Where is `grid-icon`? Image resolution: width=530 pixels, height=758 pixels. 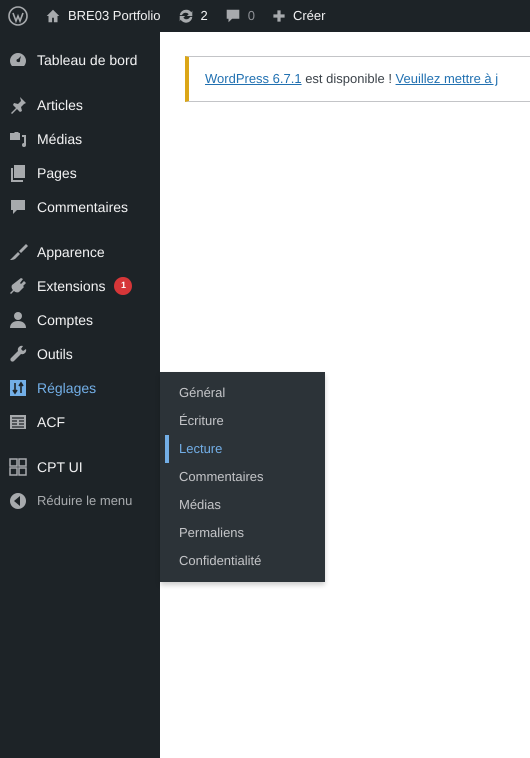 grid-icon is located at coordinates (18, 467).